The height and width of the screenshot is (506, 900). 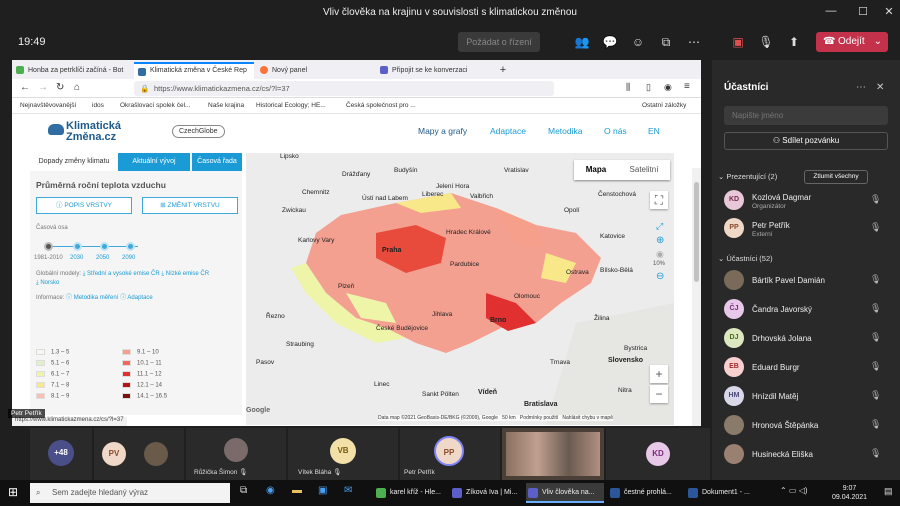 What do you see at coordinates (638, 42) in the screenshot?
I see `reactions-icon: ☺` at bounding box center [638, 42].